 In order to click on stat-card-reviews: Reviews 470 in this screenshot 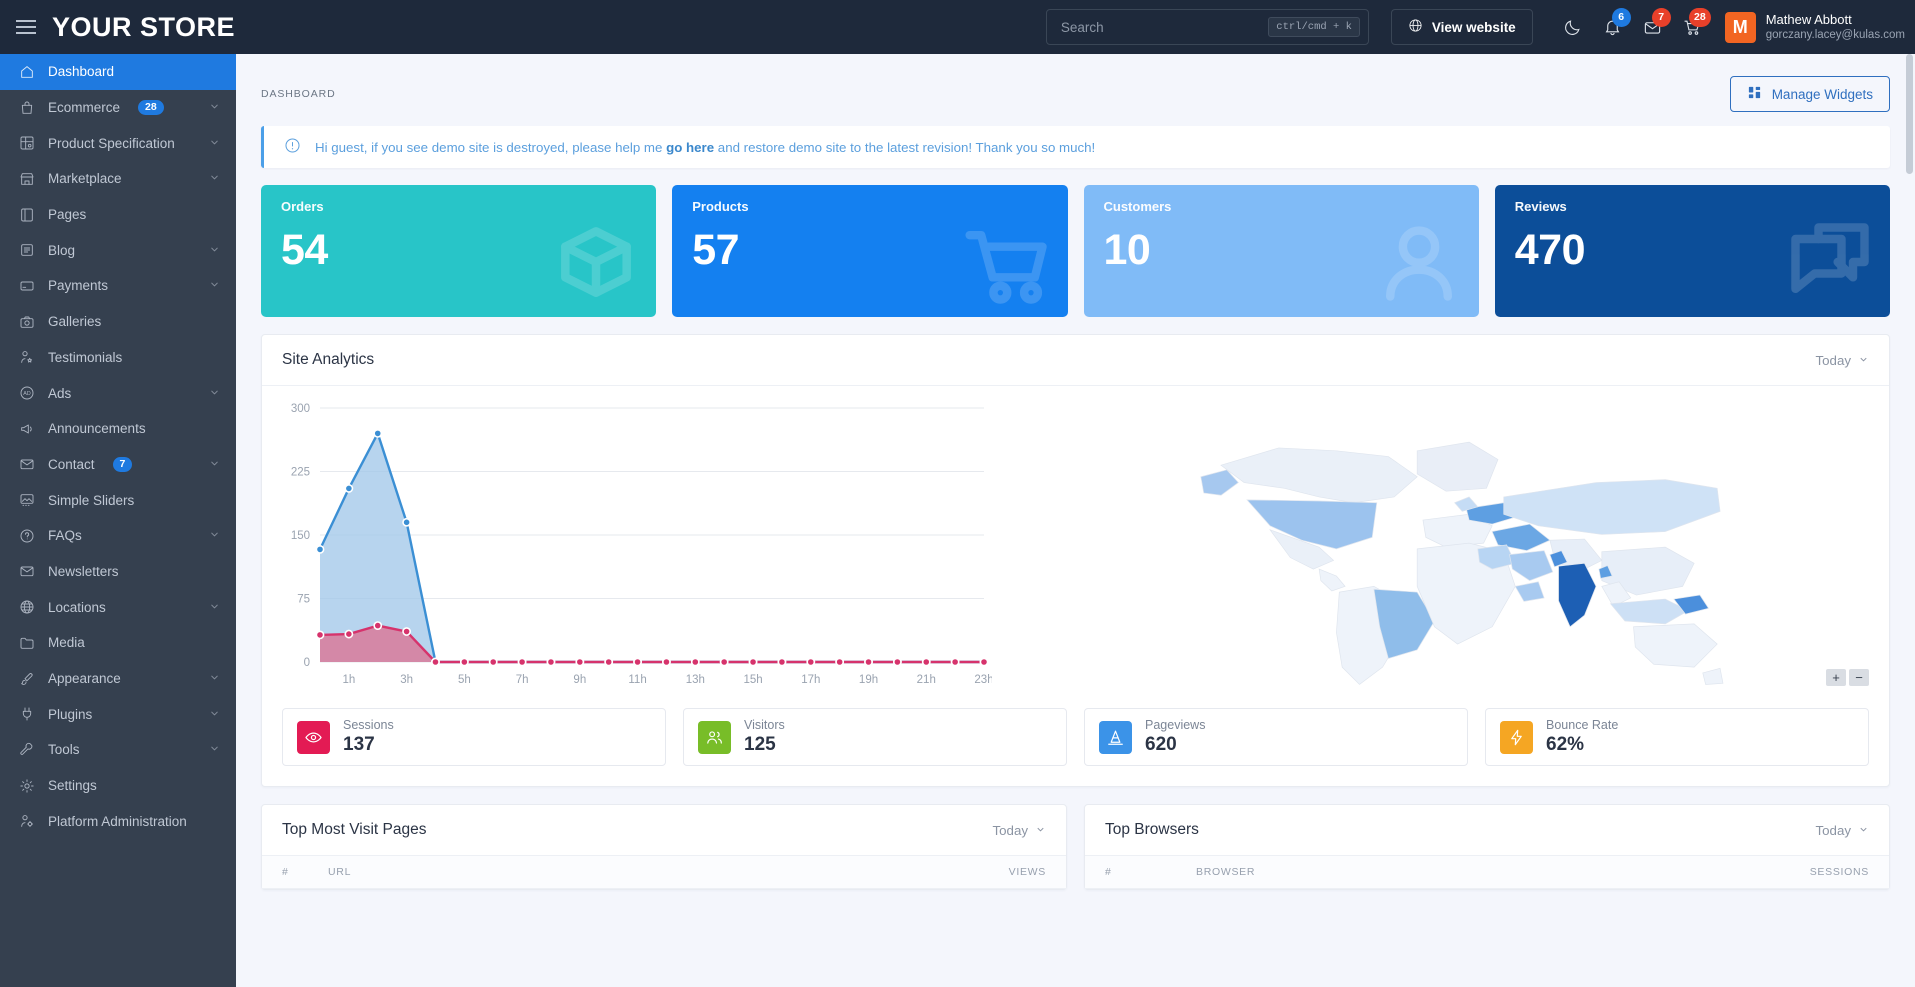, I will do `click(1692, 251)`.